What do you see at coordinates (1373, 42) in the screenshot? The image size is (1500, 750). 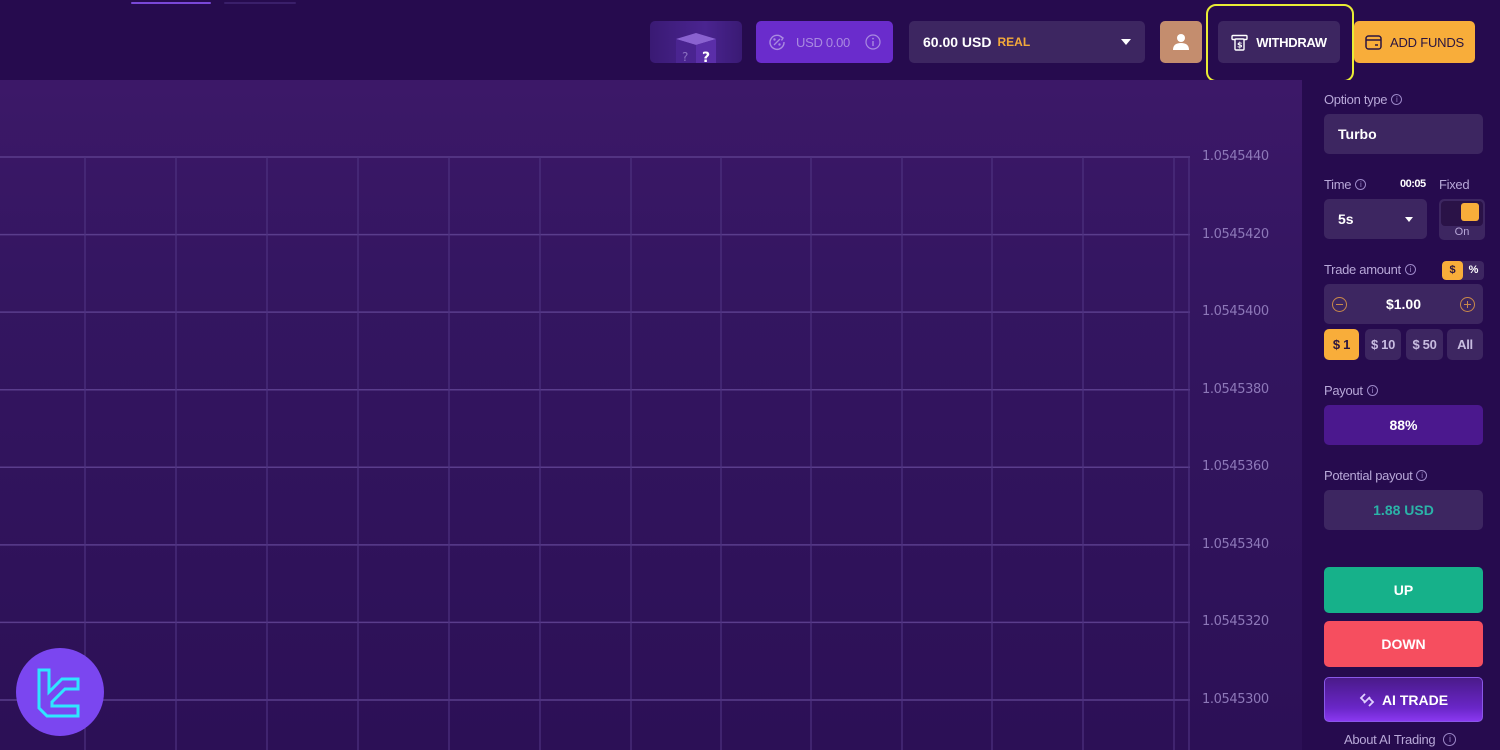 I see `wallet-card-icon` at bounding box center [1373, 42].